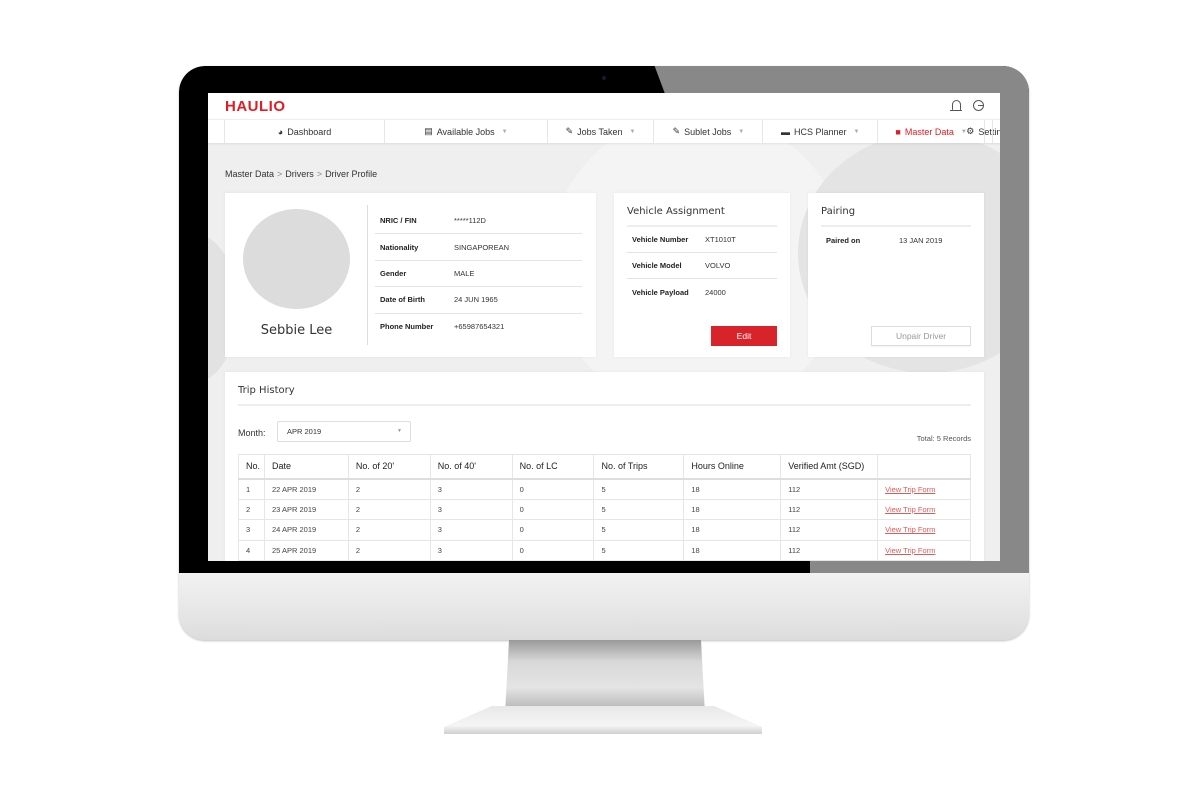 The height and width of the screenshot is (791, 1200). Describe the element at coordinates (398, 221) in the screenshot. I see `field-label: NRIC / FIN` at that location.